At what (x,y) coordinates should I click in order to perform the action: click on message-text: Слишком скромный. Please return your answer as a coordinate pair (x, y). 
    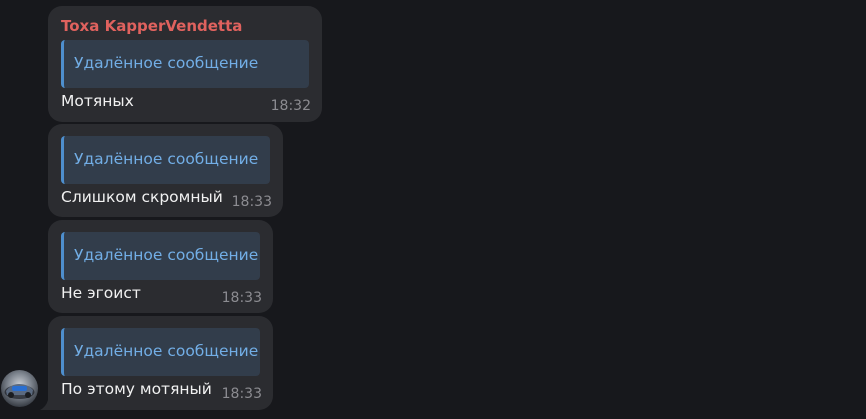
    Looking at the image, I should click on (142, 197).